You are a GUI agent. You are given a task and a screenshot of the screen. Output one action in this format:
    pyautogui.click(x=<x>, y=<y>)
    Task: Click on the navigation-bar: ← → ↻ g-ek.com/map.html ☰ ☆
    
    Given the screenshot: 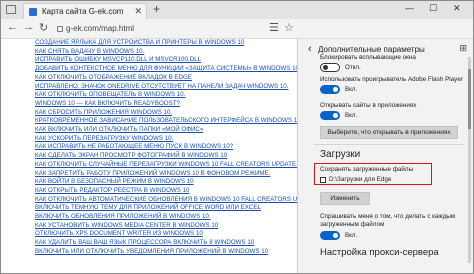 What is the action you would take?
    pyautogui.click(x=237, y=29)
    